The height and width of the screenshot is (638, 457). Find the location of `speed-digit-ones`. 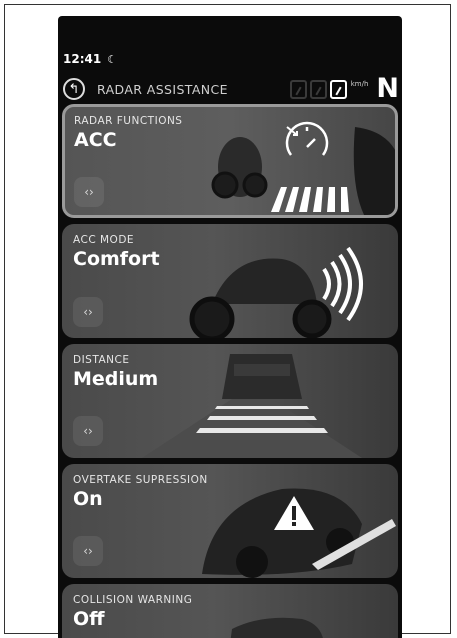

speed-digit-ones is located at coordinates (338, 89).